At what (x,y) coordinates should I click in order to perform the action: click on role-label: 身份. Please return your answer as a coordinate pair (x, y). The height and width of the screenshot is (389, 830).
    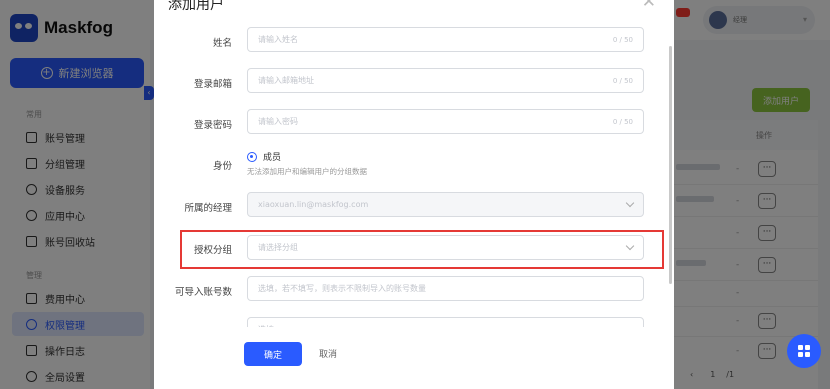
    Looking at the image, I should click on (222, 166).